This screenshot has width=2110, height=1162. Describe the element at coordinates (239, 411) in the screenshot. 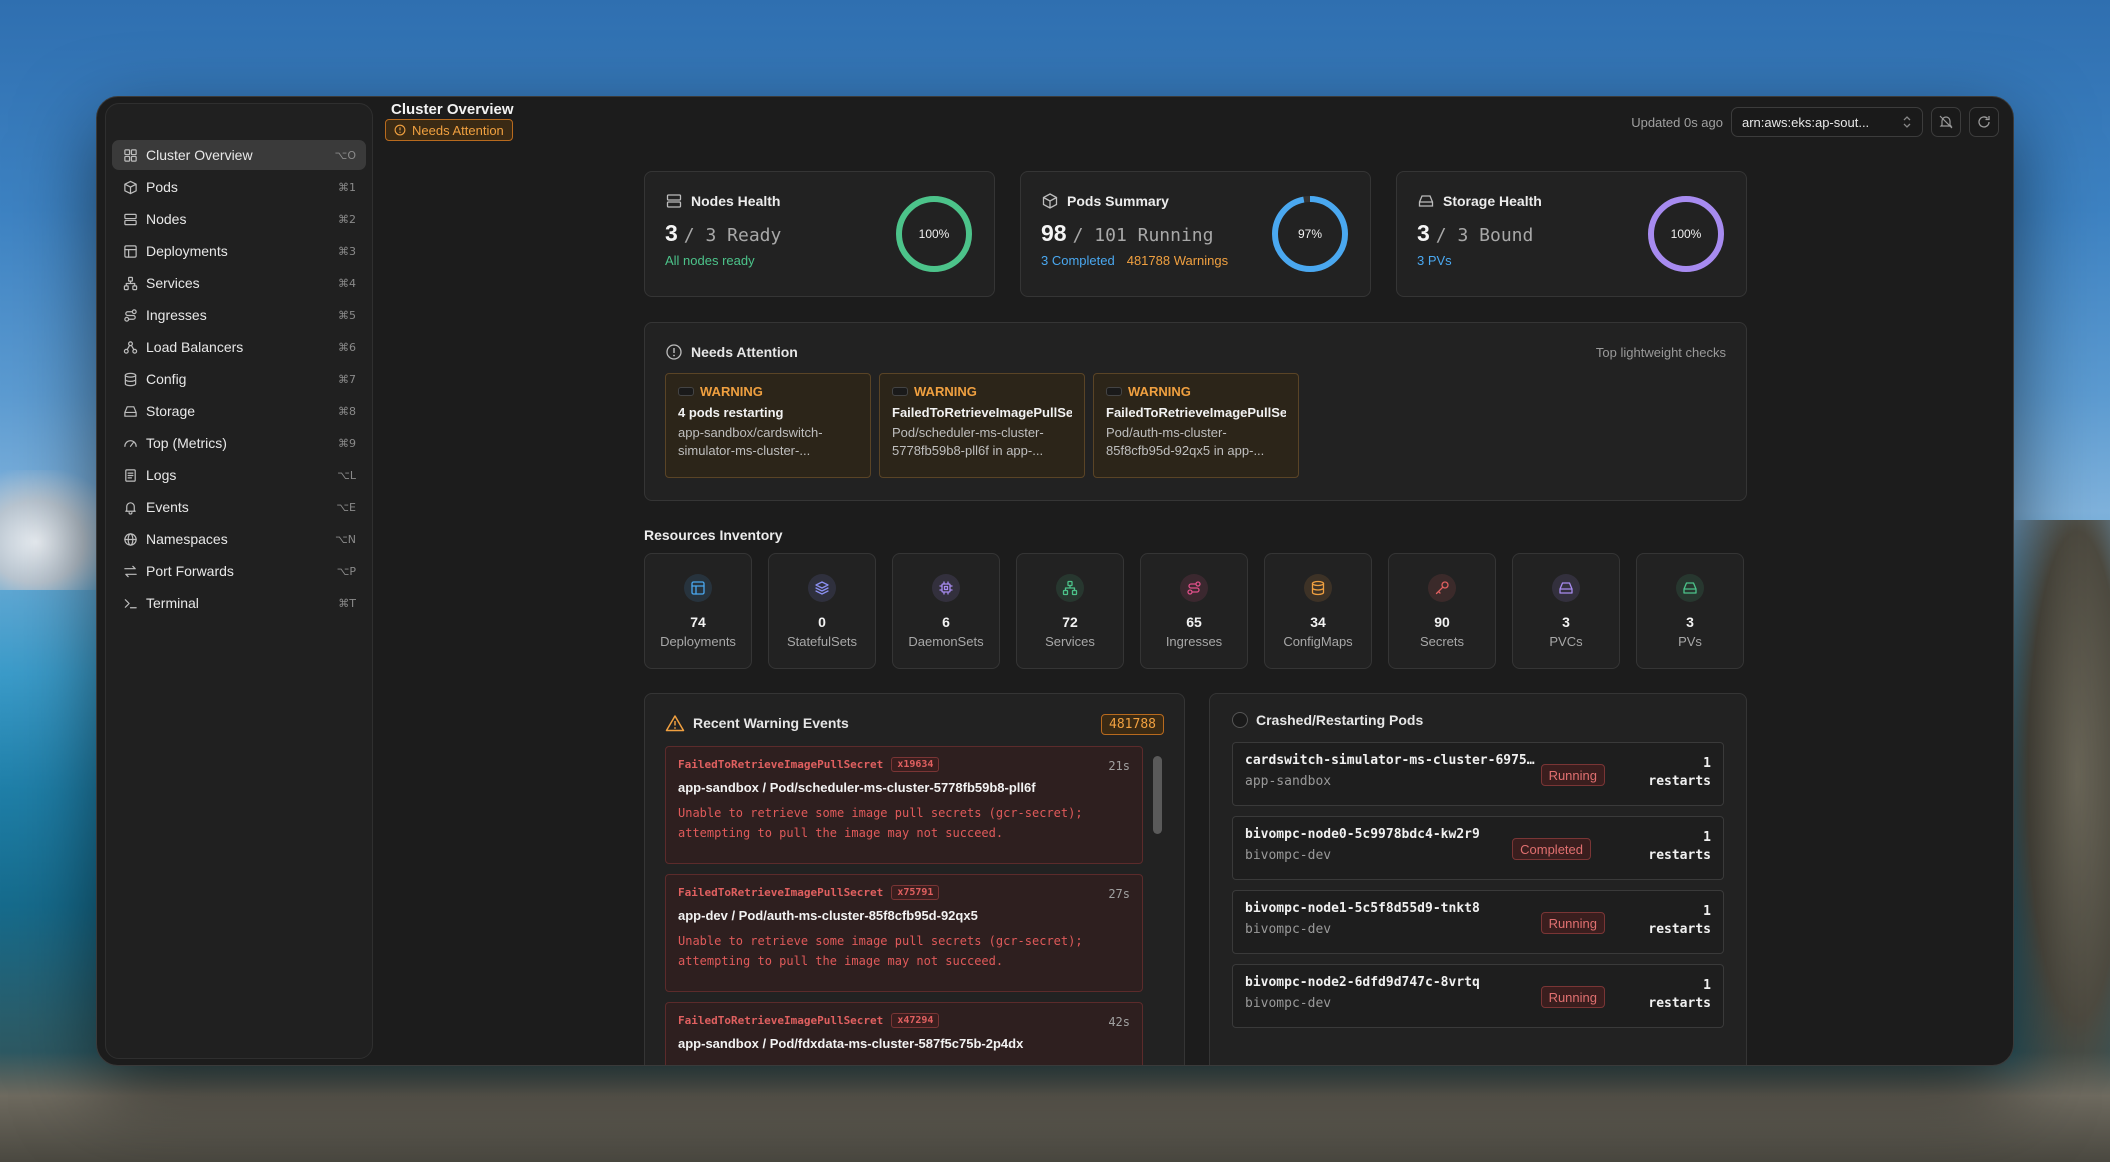

I see `sidebar-item-storage: Storage ⌘8` at that location.